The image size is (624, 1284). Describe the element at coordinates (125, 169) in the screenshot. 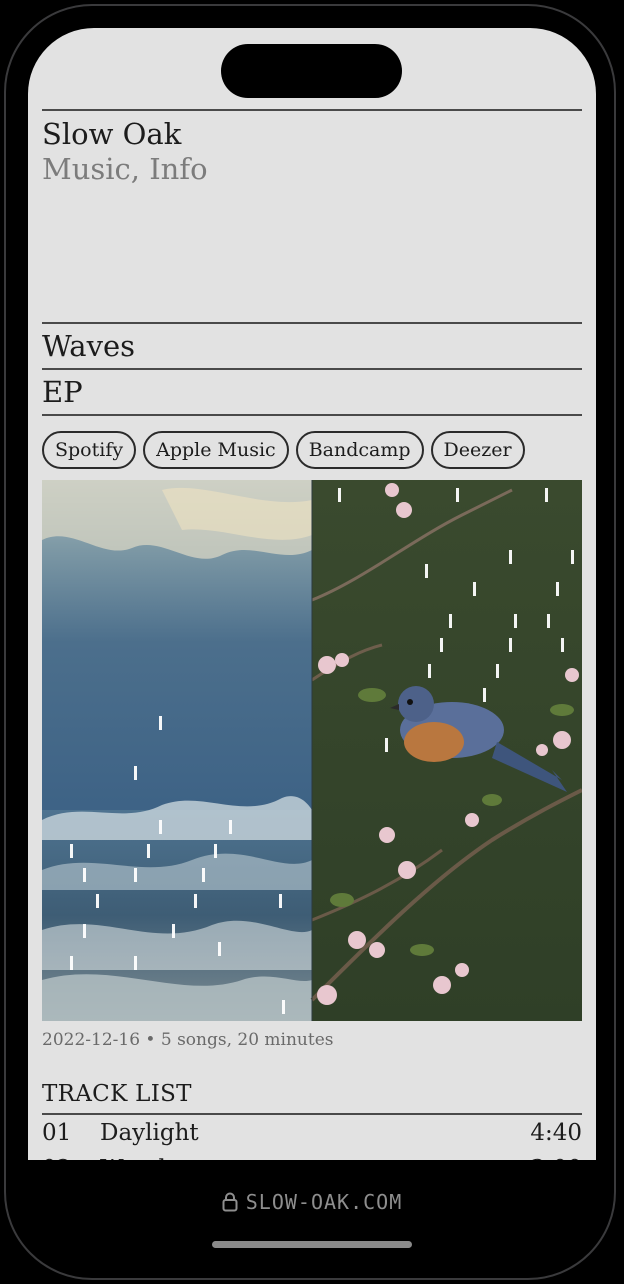

I see `page-subtitle: Music, Info` at that location.